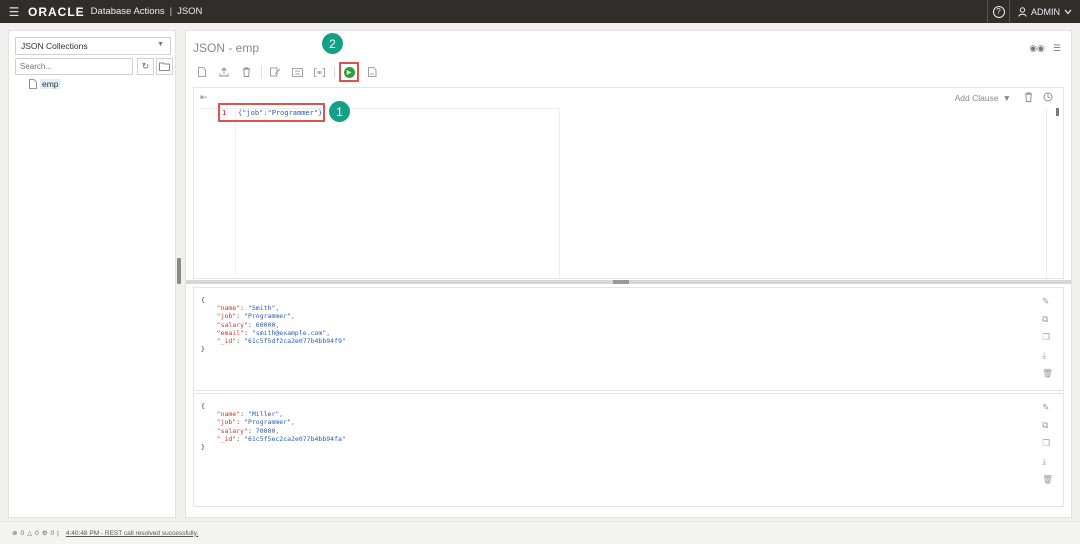 This screenshot has height=544, width=1080. Describe the element at coordinates (1028, 98) in the screenshot. I see `clear-editor-icon` at that location.